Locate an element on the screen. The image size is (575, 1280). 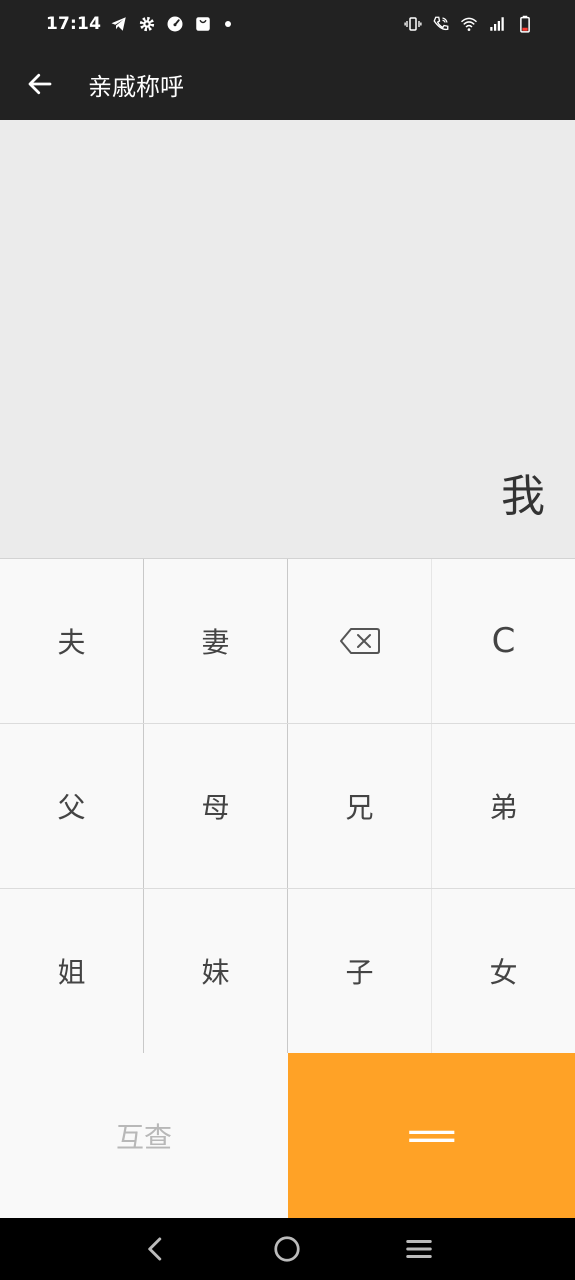
page-title: 亲戚称呼 is located at coordinates (136, 86).